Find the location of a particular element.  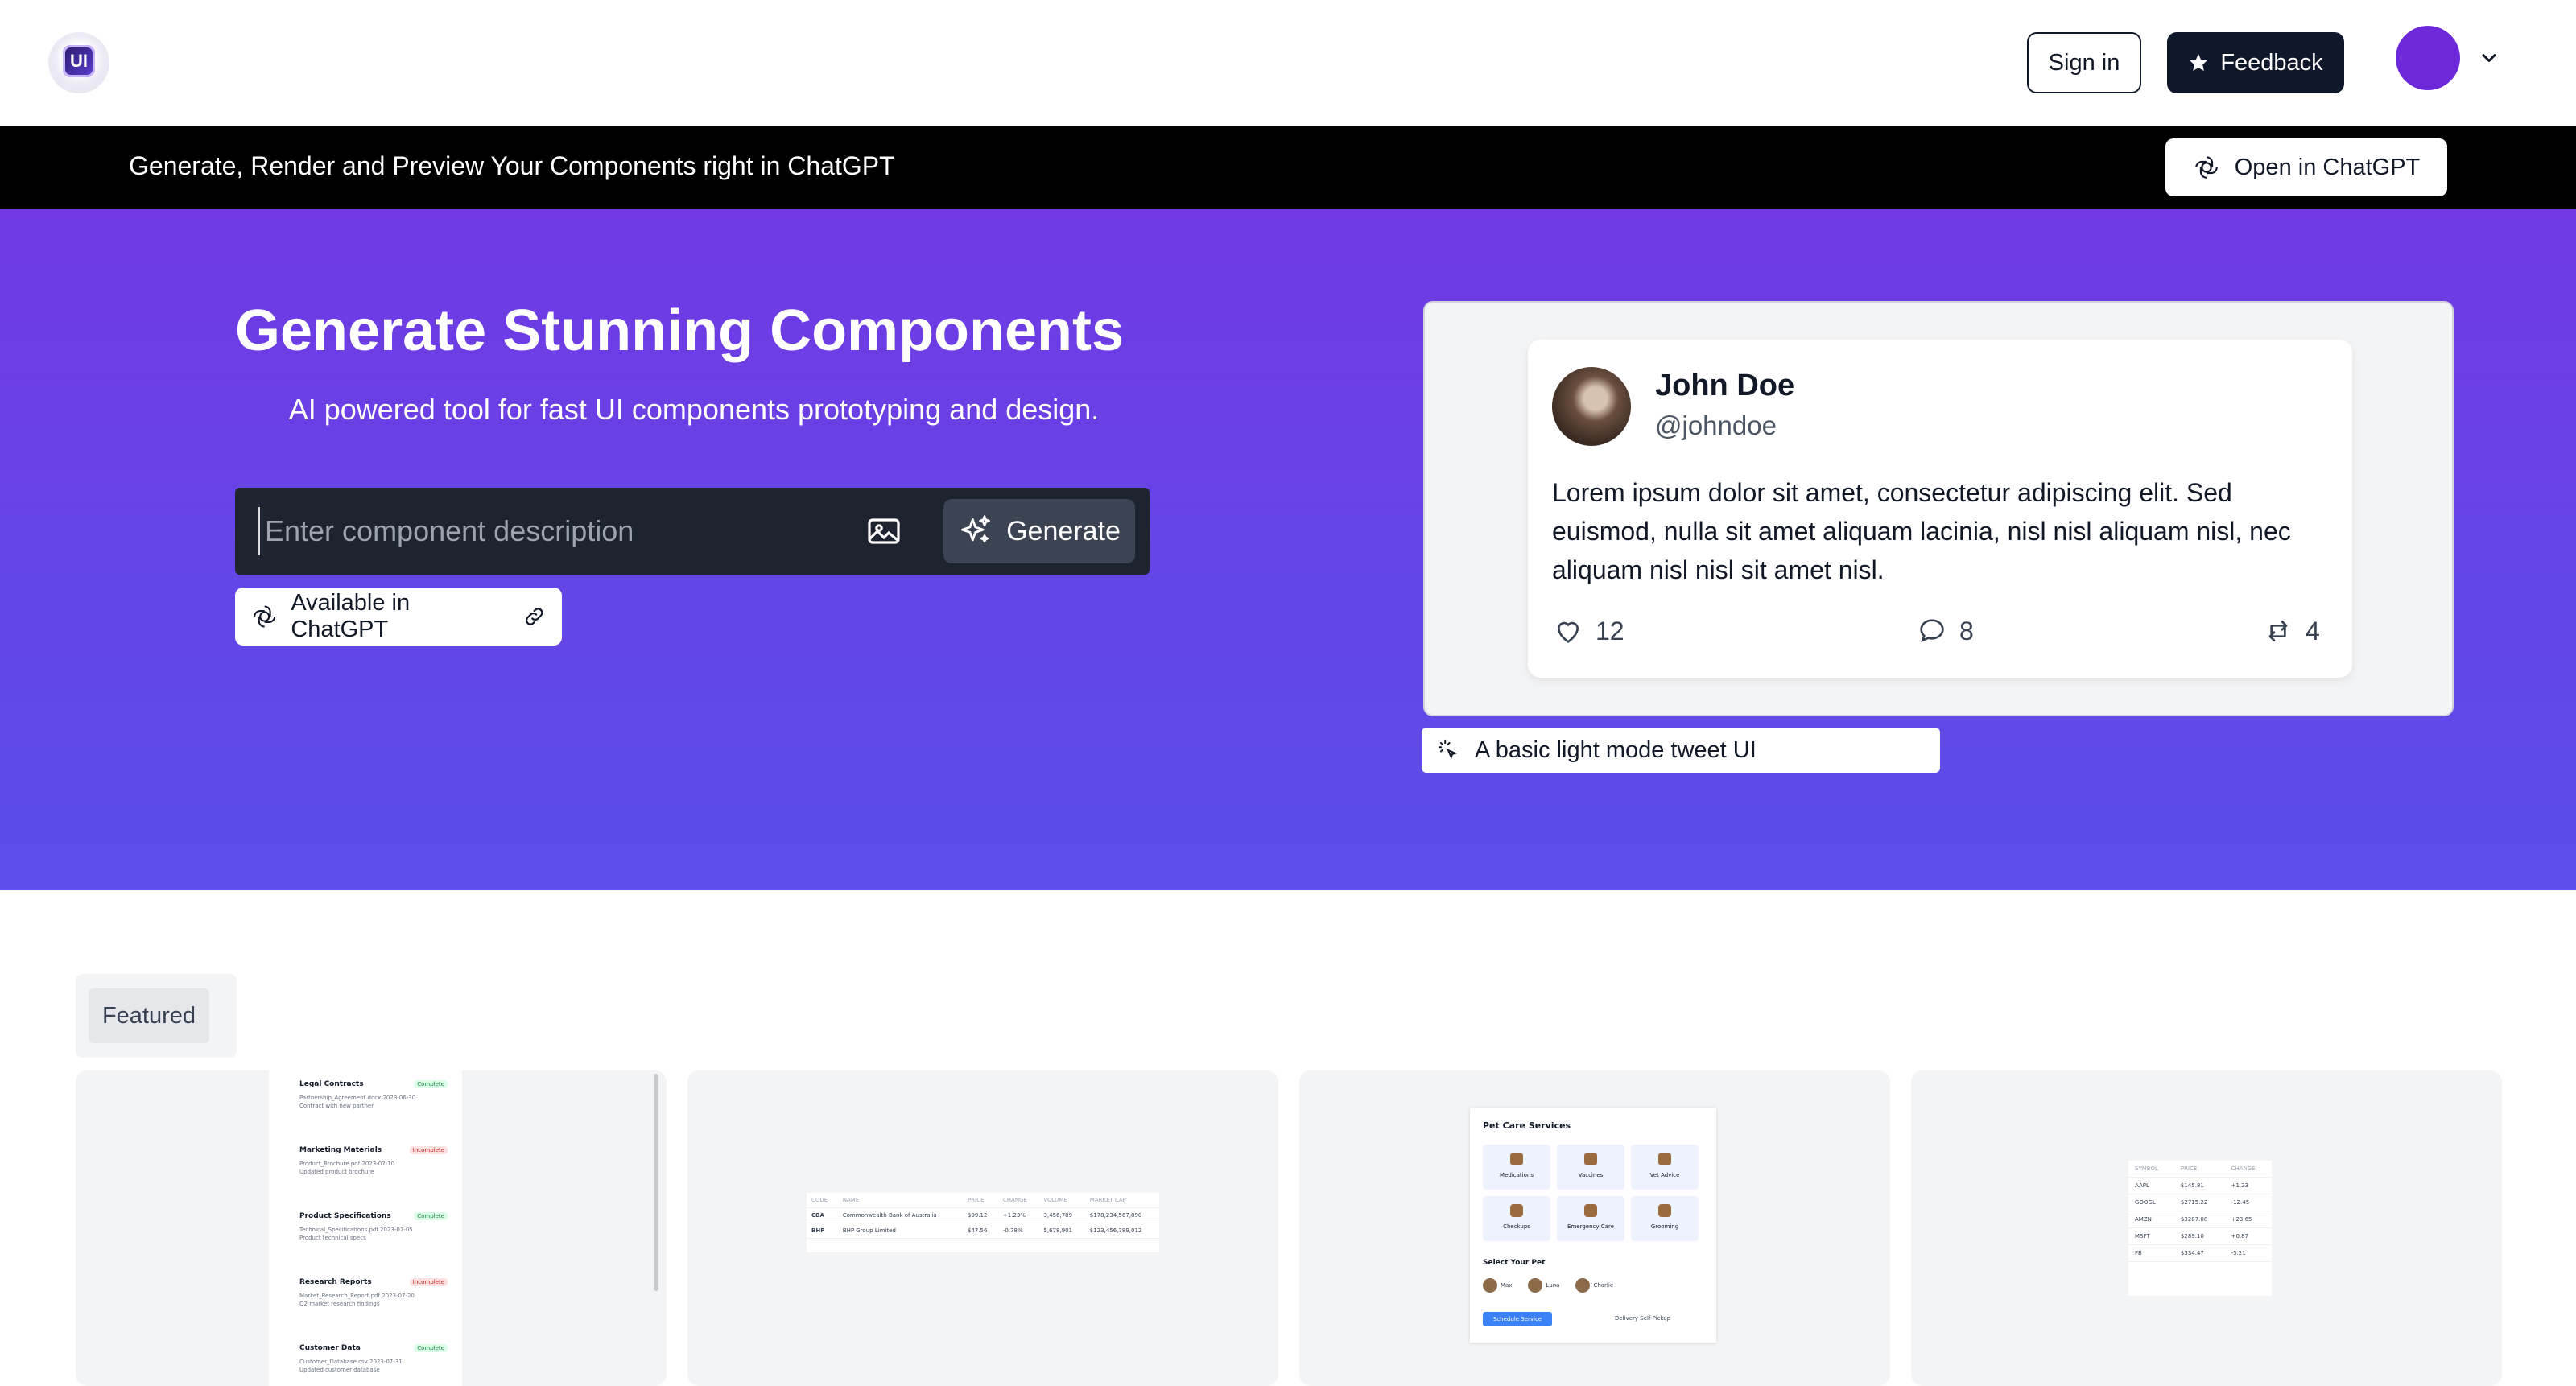

pet-name: Charlie is located at coordinates (1603, 1286).